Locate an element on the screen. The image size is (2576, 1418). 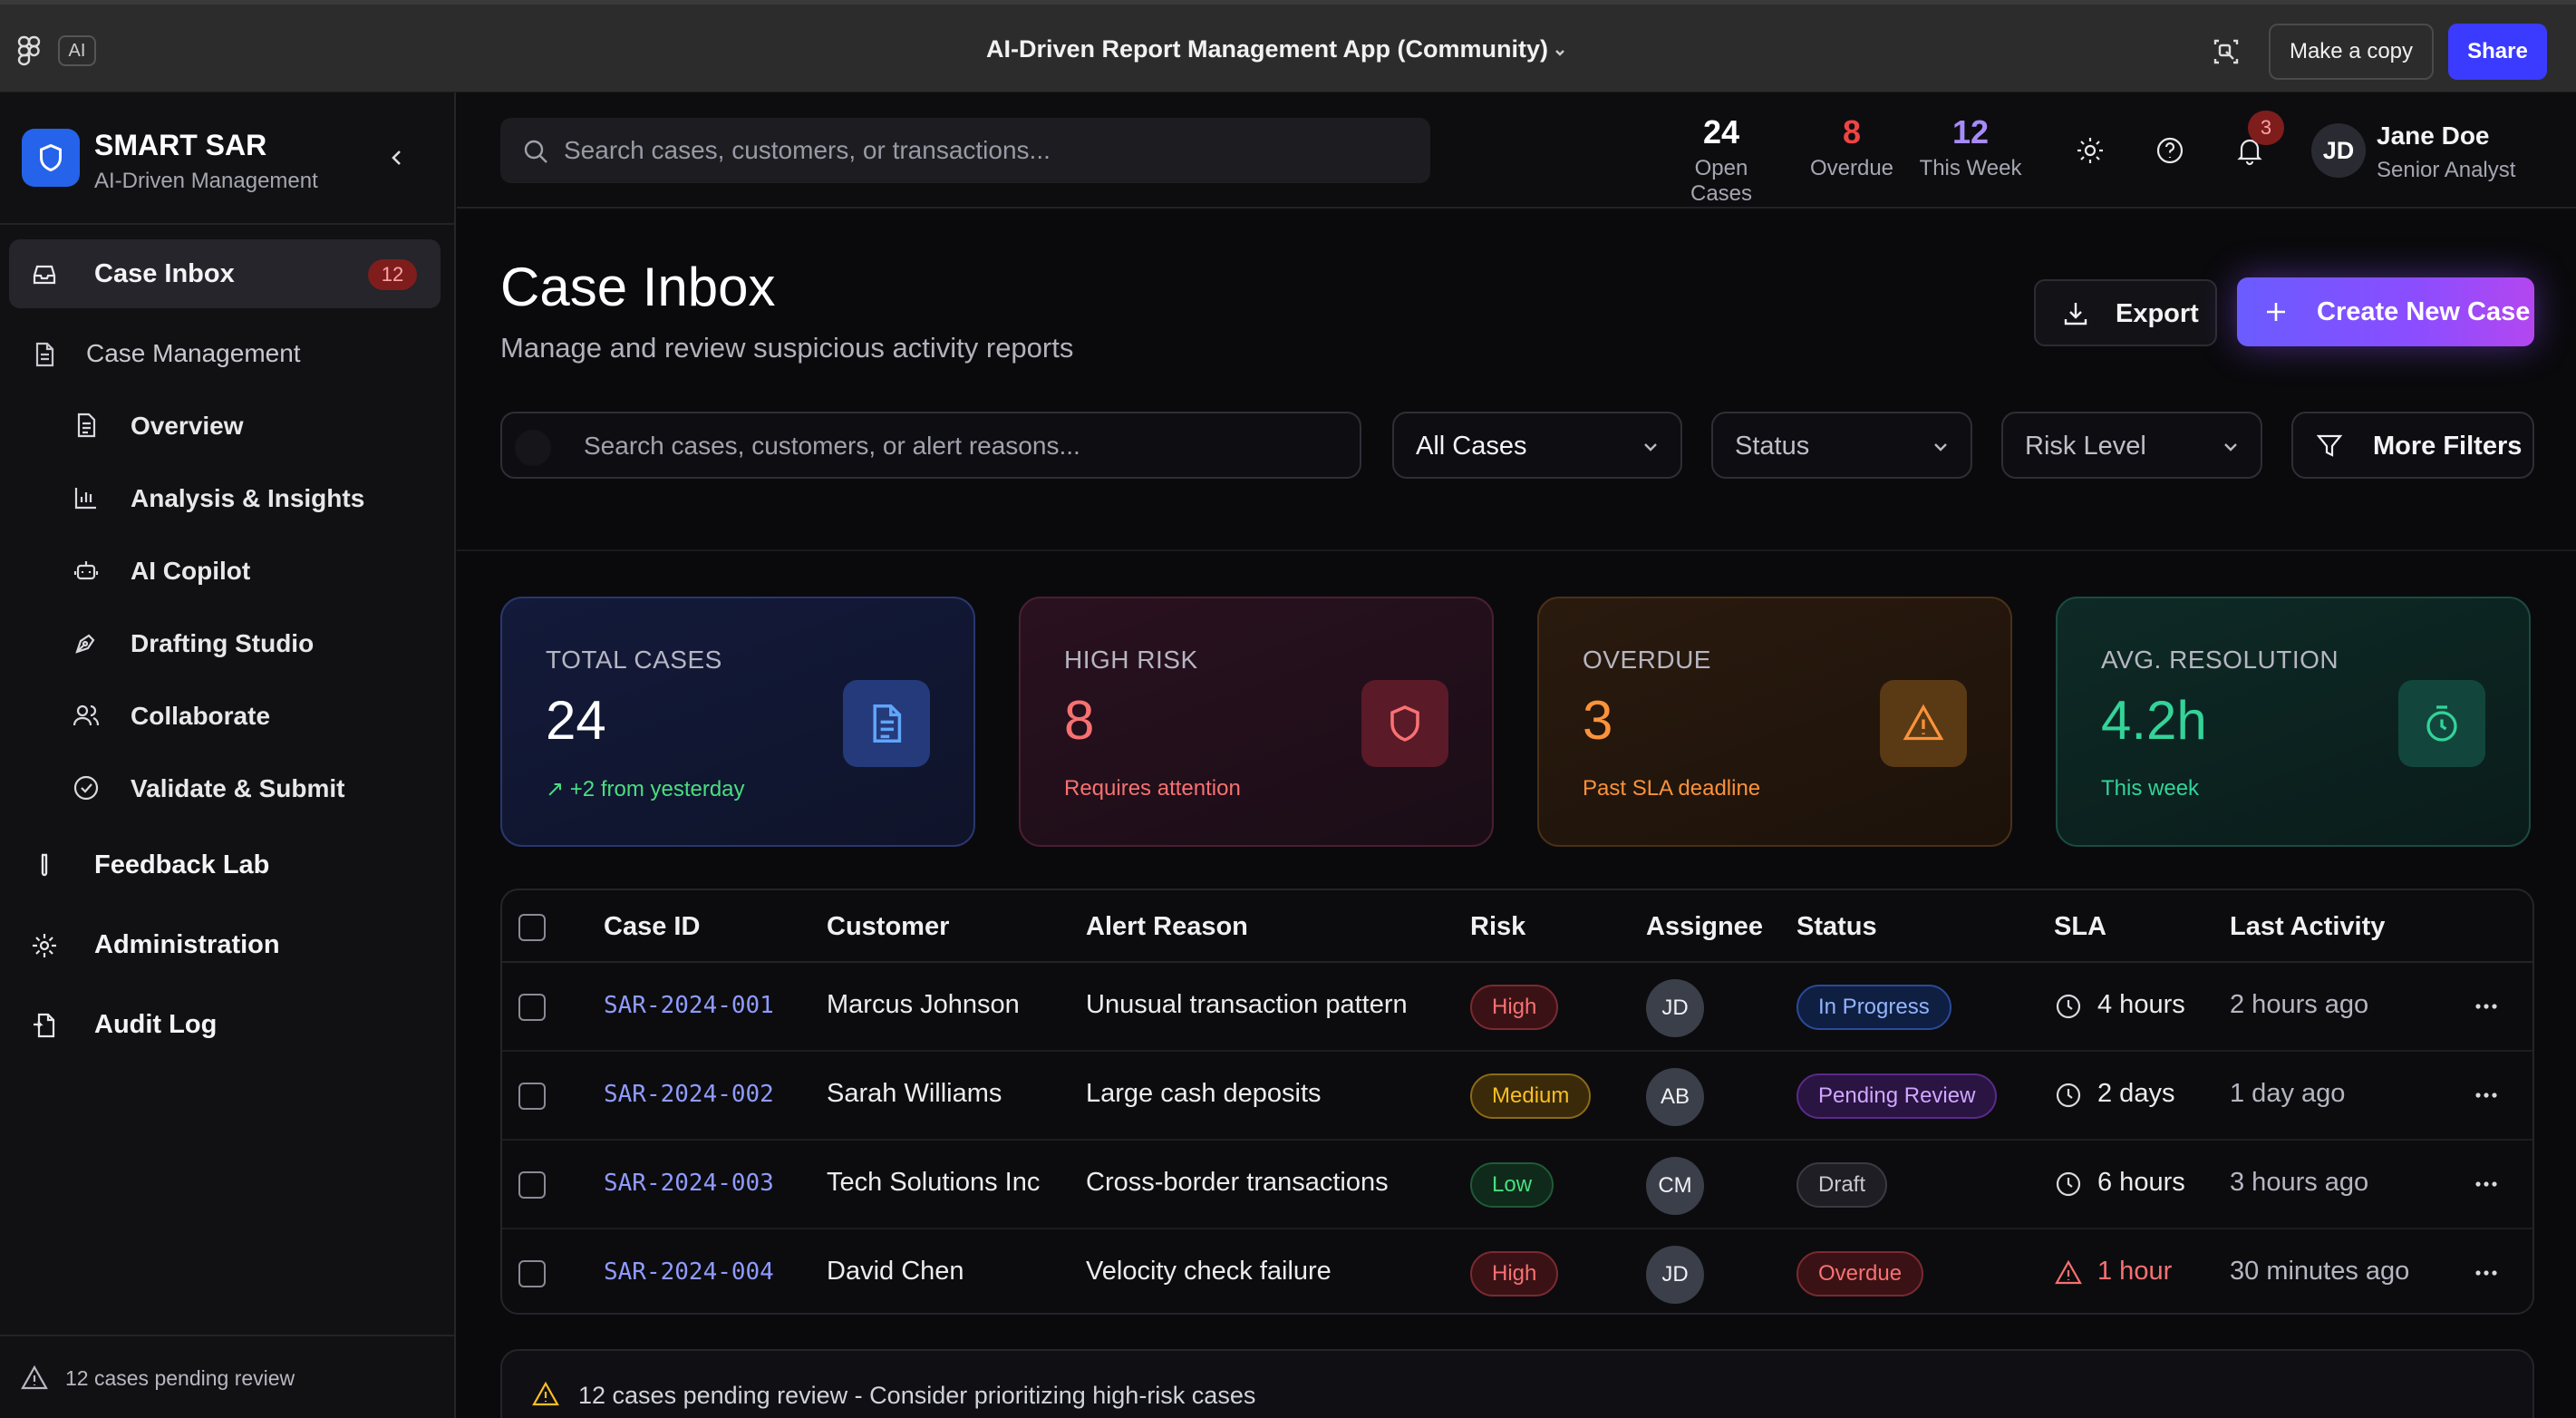
present-mode-icon is located at coordinates (2226, 52).